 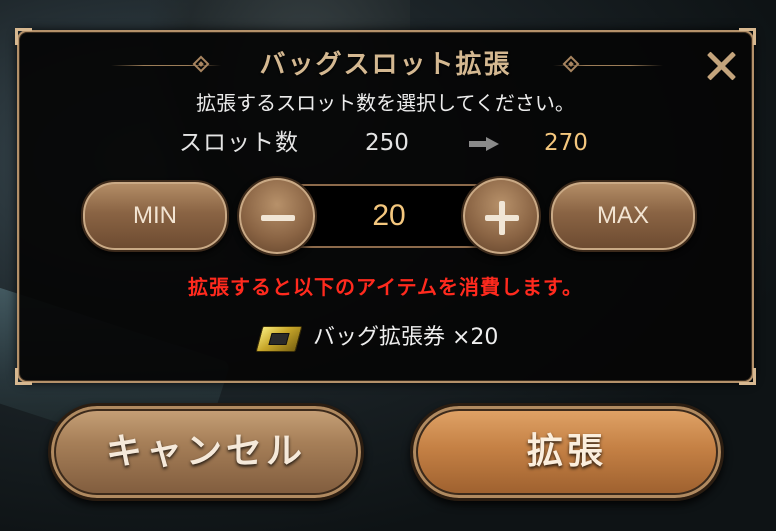 I want to click on arrow-right-icon, so click(x=484, y=144).